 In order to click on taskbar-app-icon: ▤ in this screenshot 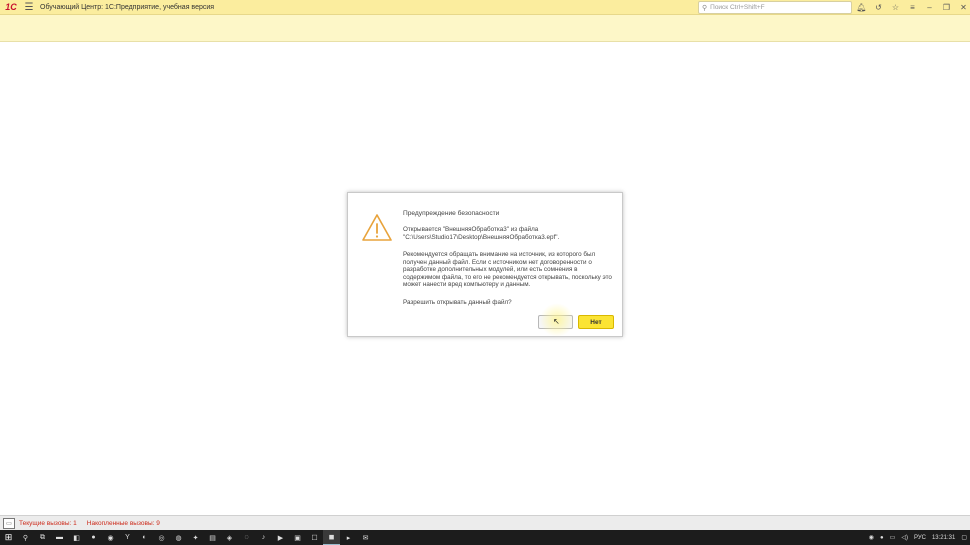, I will do `click(212, 537)`.